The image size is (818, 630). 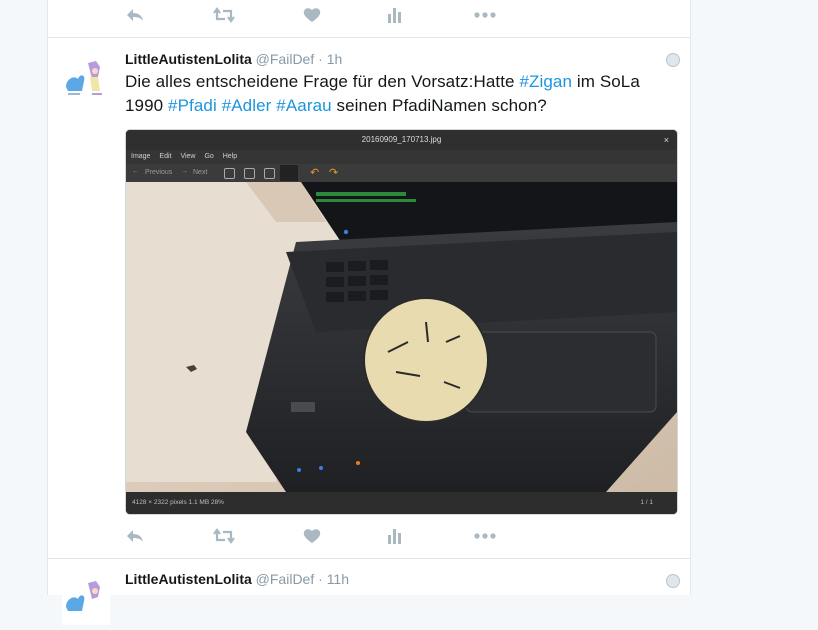 I want to click on zoom-out-icon, so click(x=249, y=173).